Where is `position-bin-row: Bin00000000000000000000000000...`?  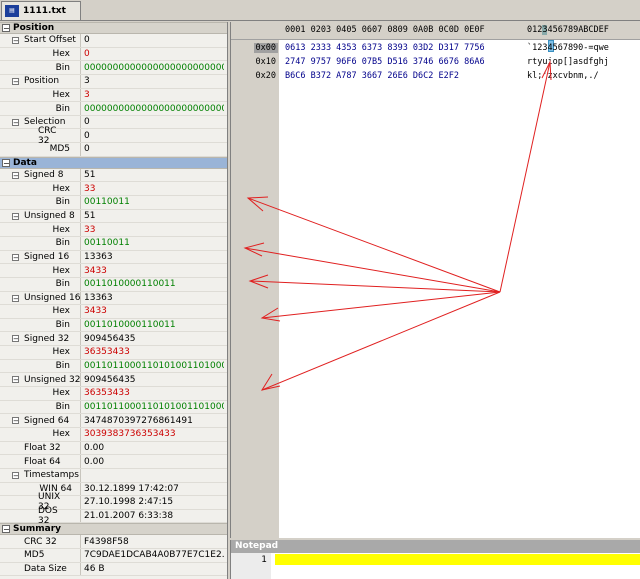 position-bin-row: Bin00000000000000000000000000... is located at coordinates (113, 109).